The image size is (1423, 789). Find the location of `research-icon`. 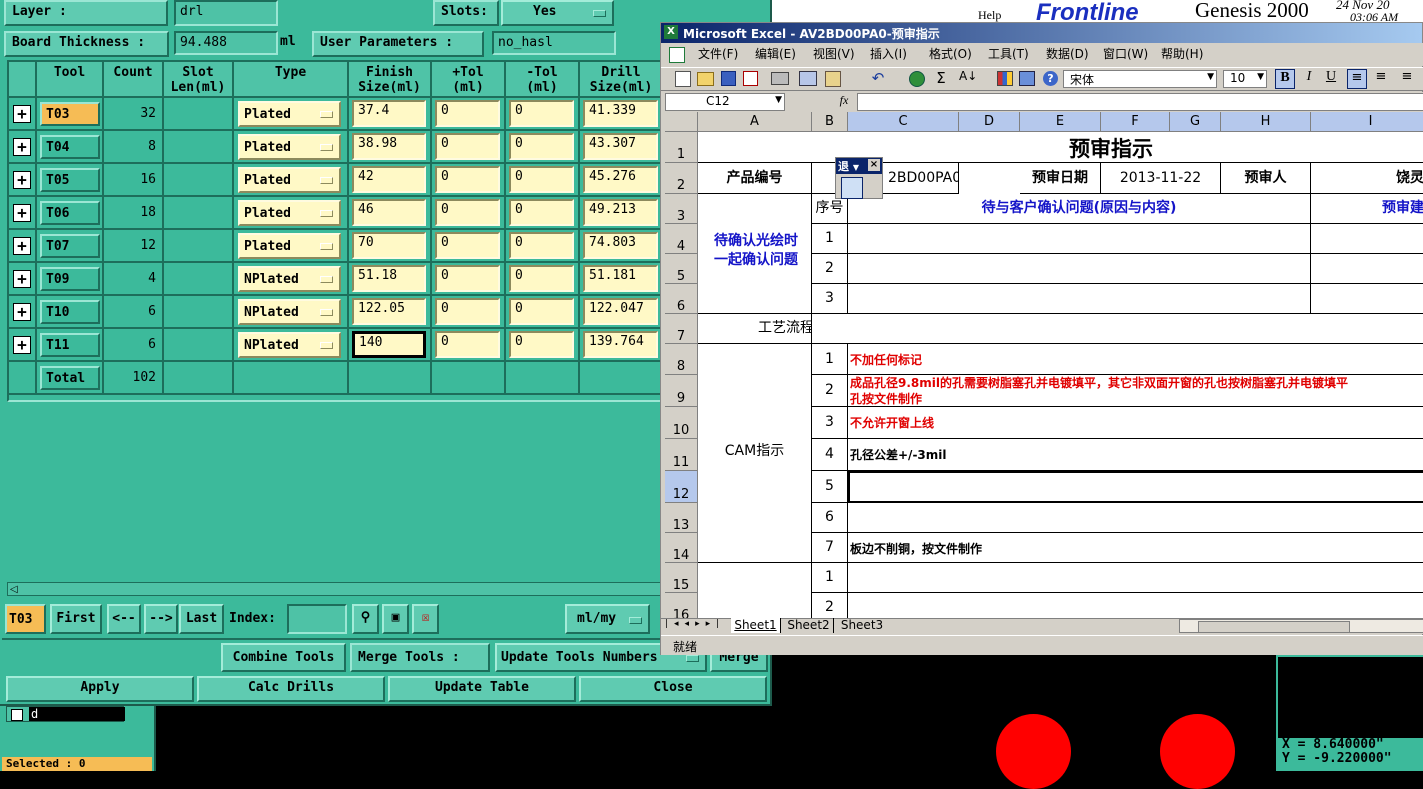

research-icon is located at coordinates (808, 78).